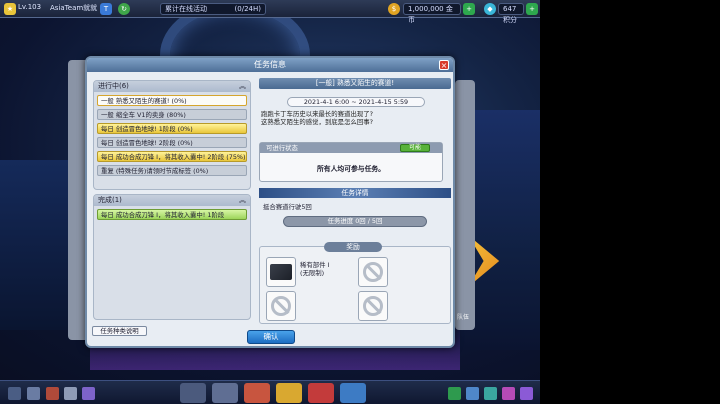 The height and width of the screenshot is (404, 720). Describe the element at coordinates (355, 221) in the screenshot. I see `quest-progress: 任务进度 0回 / 5回` at that location.